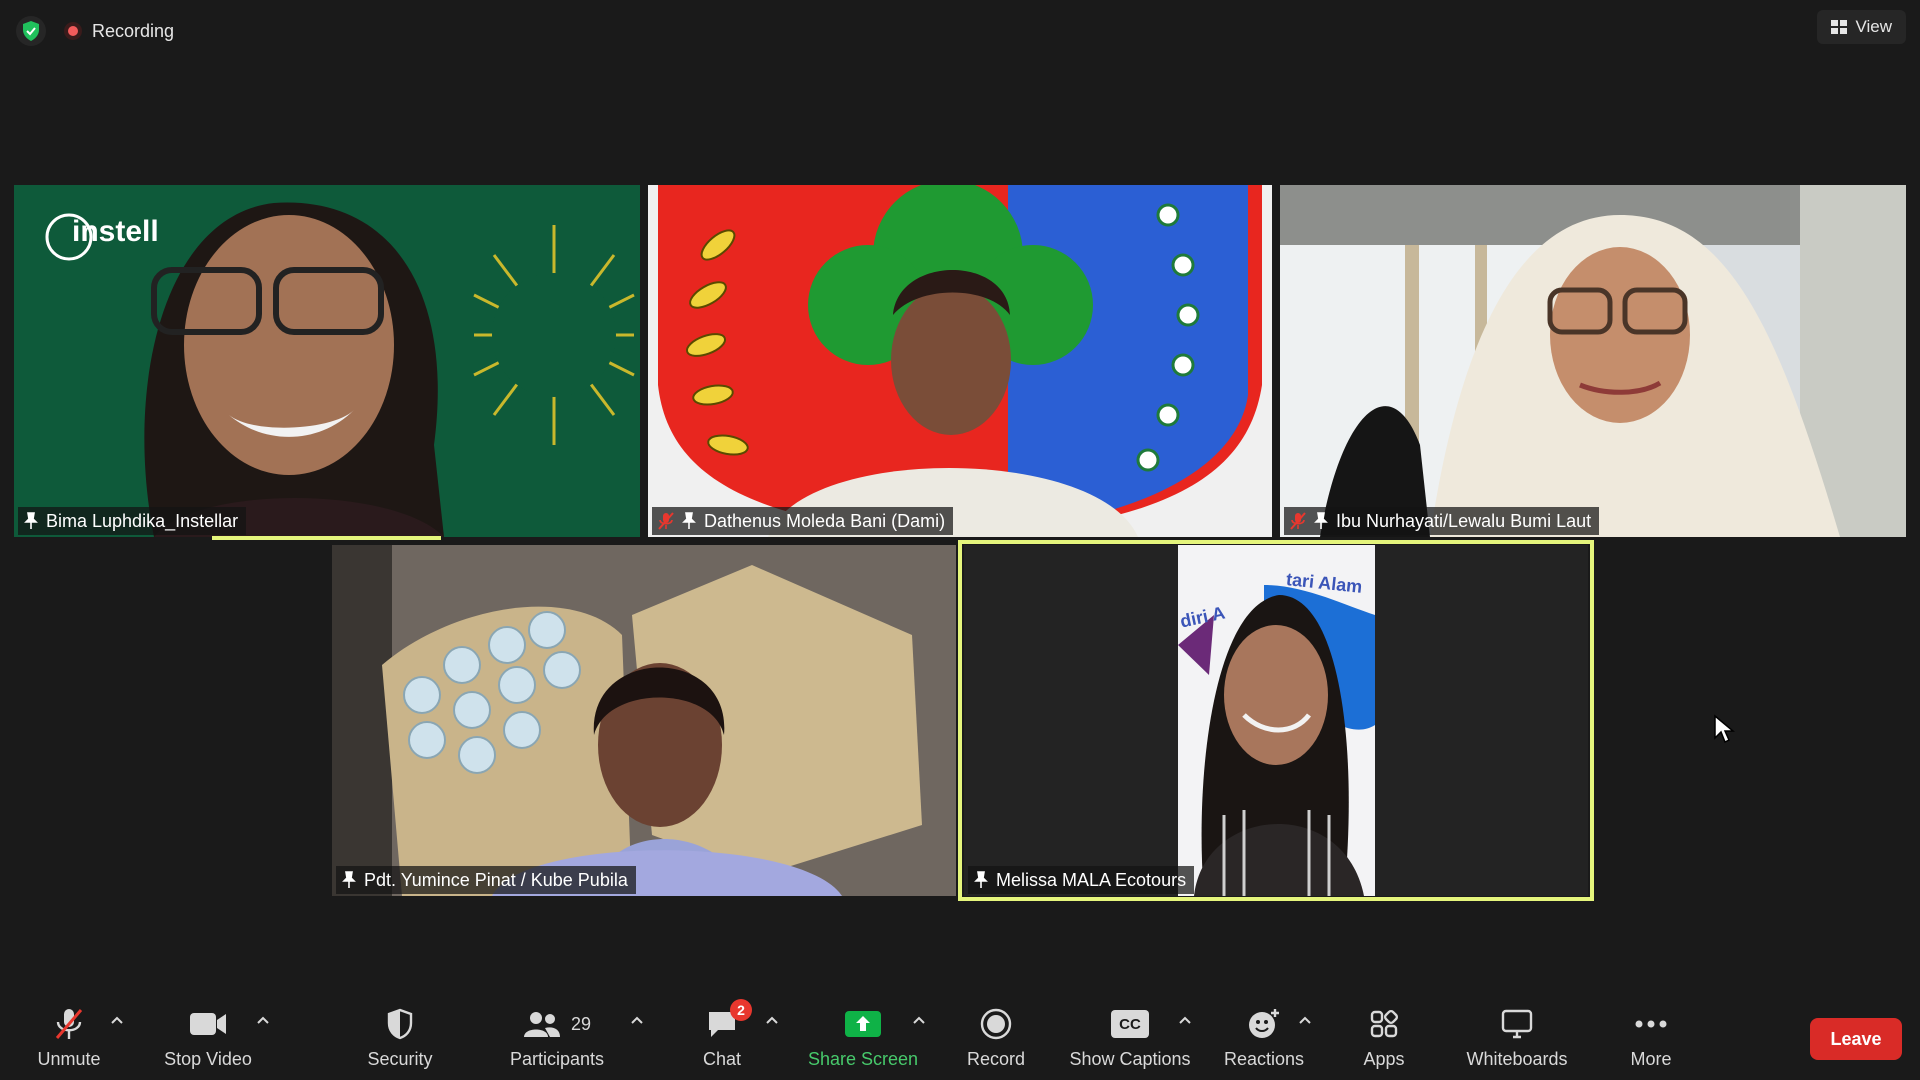  I want to click on participant-name-tag: Ibu Nurhayati/Lewalu Bumi Laut, so click(1442, 521).